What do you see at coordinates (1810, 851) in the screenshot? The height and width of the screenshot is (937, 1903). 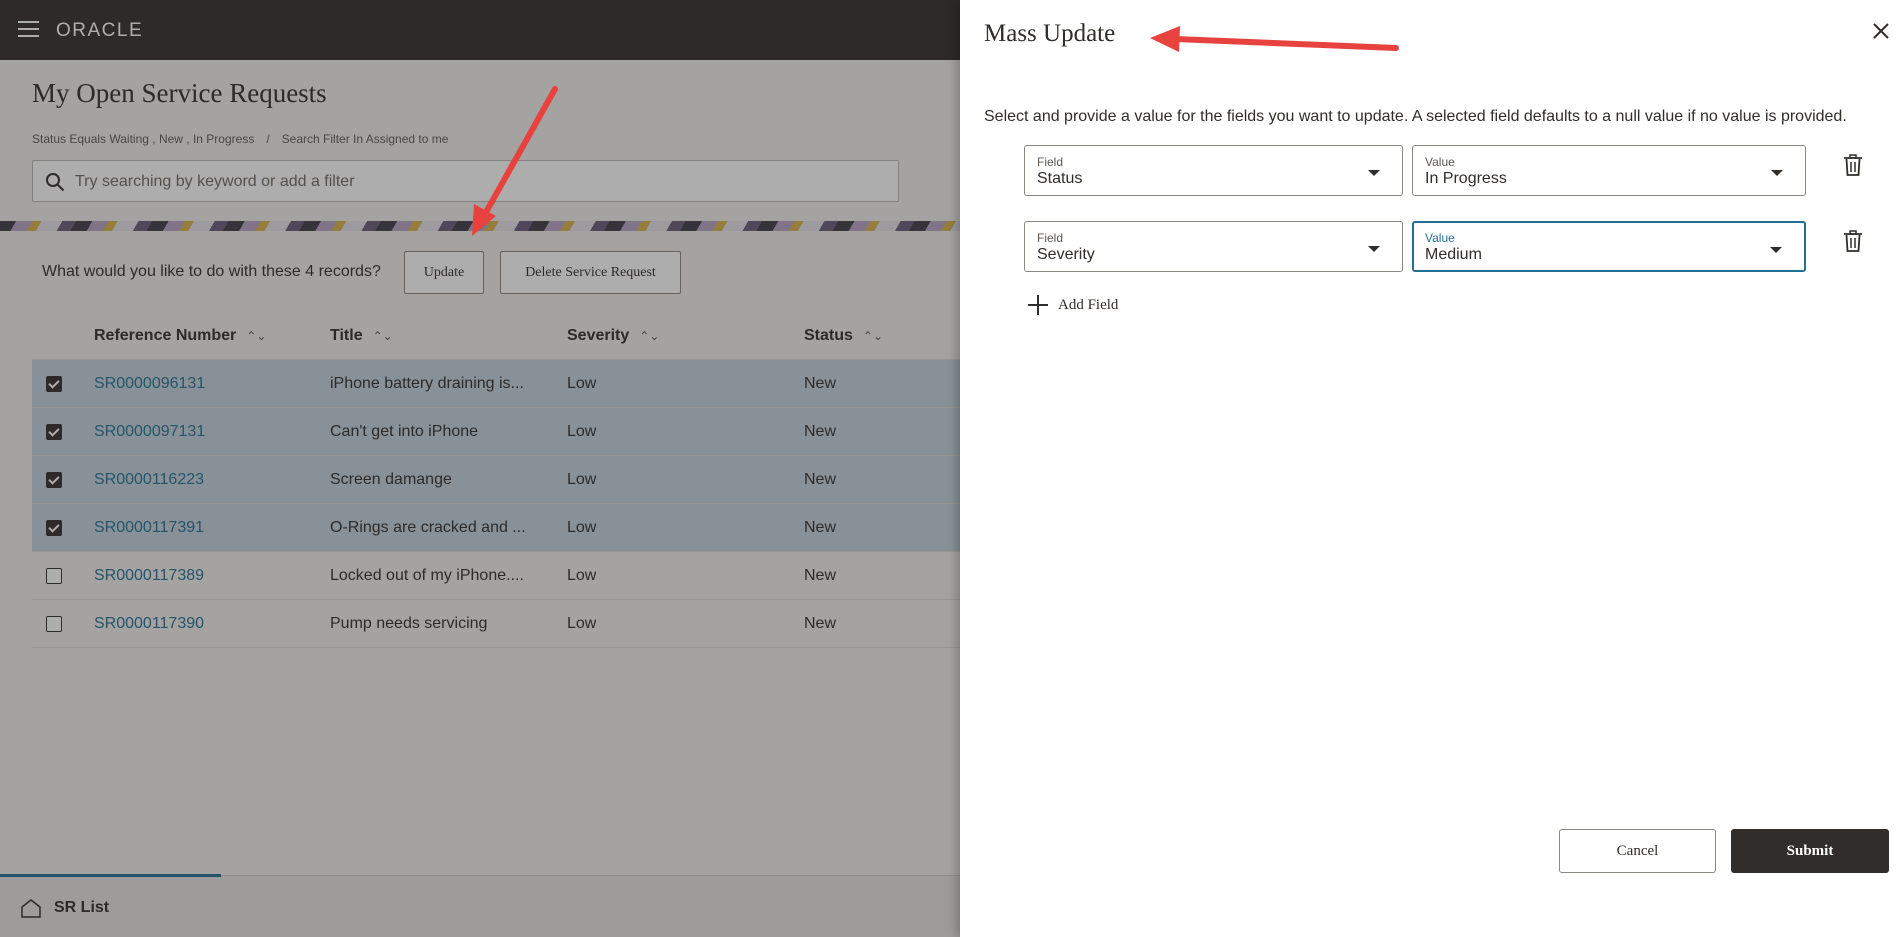 I see `submit-button: Submit` at bounding box center [1810, 851].